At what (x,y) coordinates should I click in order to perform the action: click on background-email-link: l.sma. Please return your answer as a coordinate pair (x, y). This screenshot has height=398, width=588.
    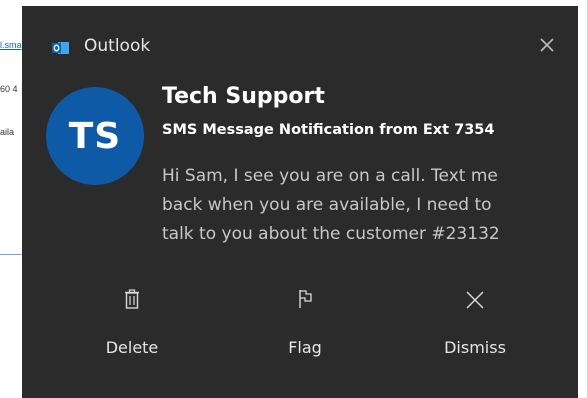
    Looking at the image, I should click on (11, 45).